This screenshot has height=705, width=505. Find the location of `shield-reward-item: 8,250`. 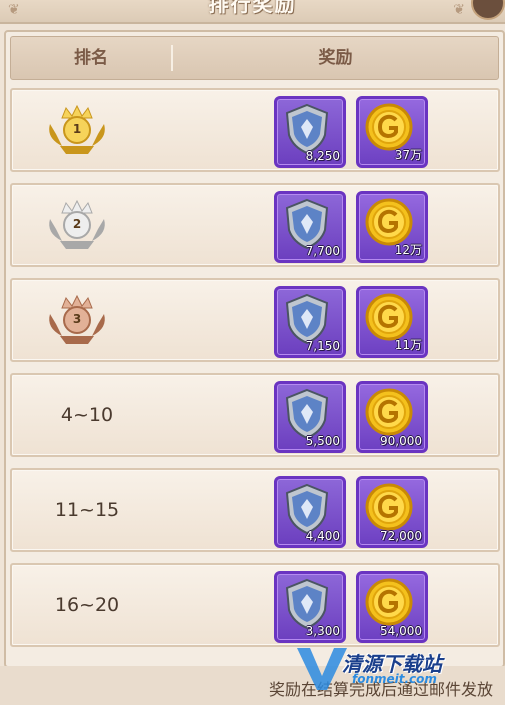

shield-reward-item: 8,250 is located at coordinates (310, 132).